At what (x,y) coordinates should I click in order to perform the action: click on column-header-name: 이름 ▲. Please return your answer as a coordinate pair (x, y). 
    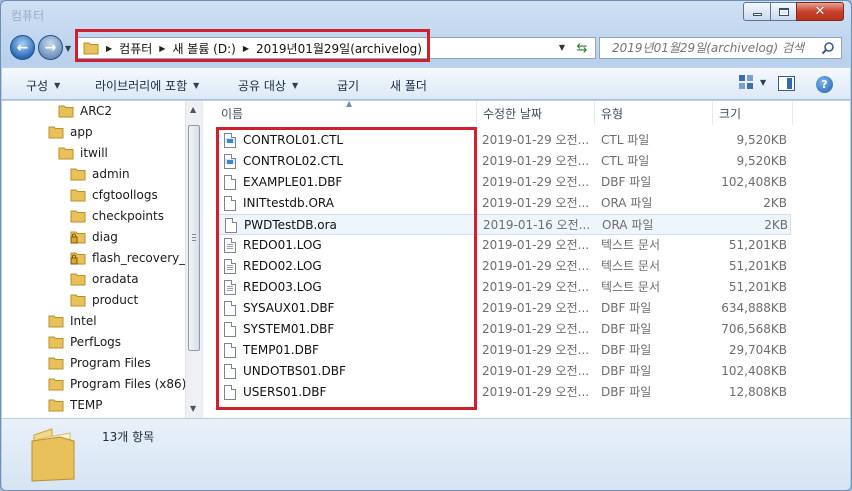
    Looking at the image, I should click on (346, 113).